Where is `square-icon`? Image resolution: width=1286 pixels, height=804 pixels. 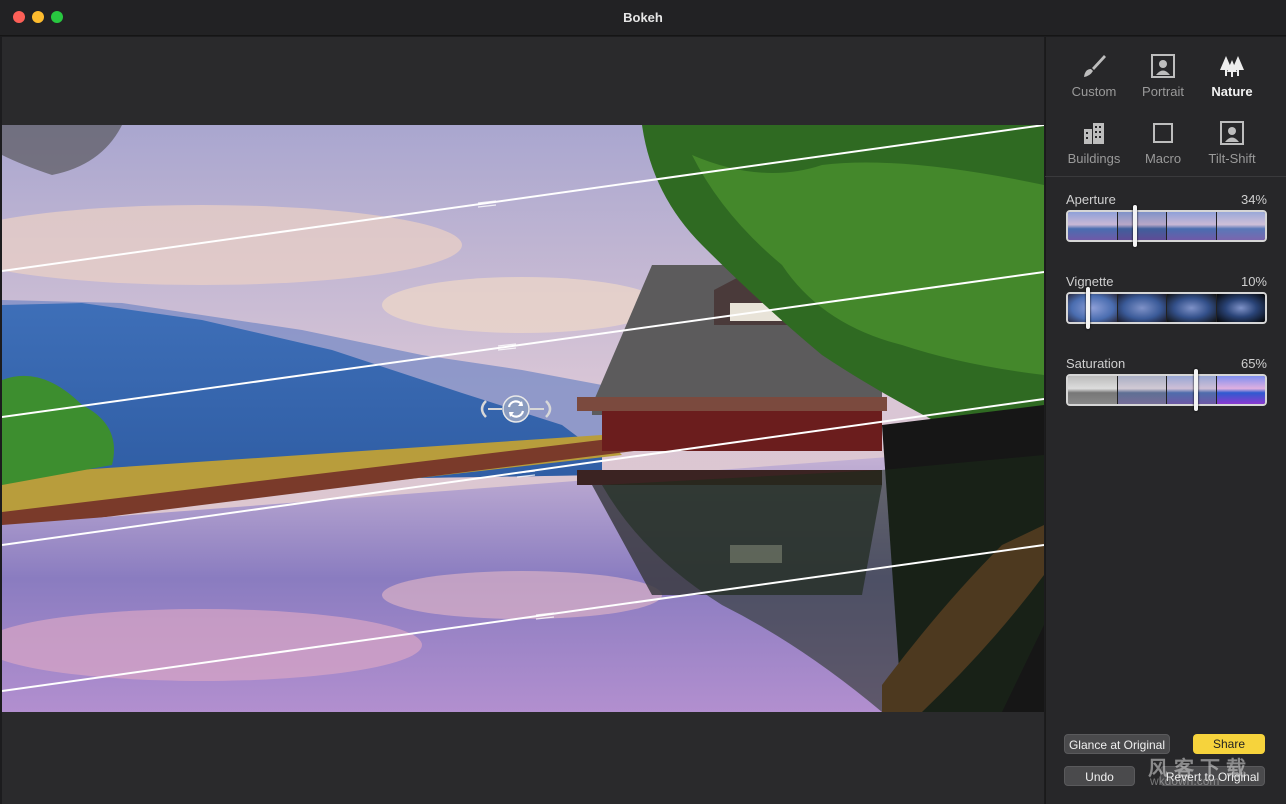
square-icon is located at coordinates (1163, 133).